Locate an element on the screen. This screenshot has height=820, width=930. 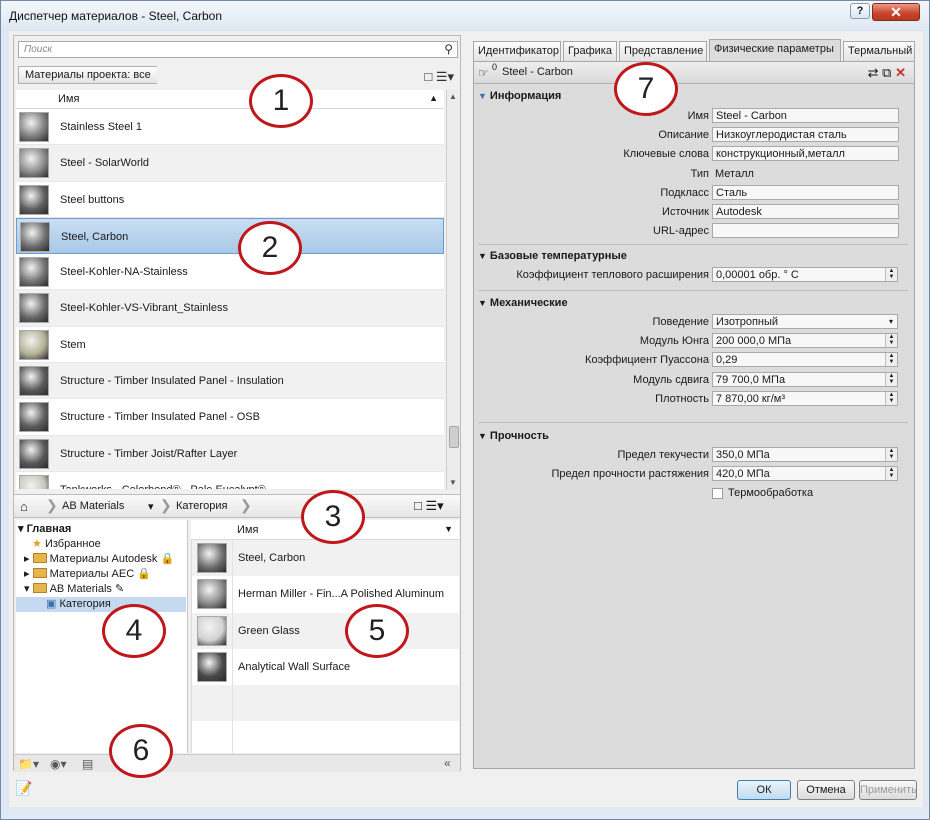
field-poisson: 0,29 ▲ ▼ is located at coordinates (805, 359).